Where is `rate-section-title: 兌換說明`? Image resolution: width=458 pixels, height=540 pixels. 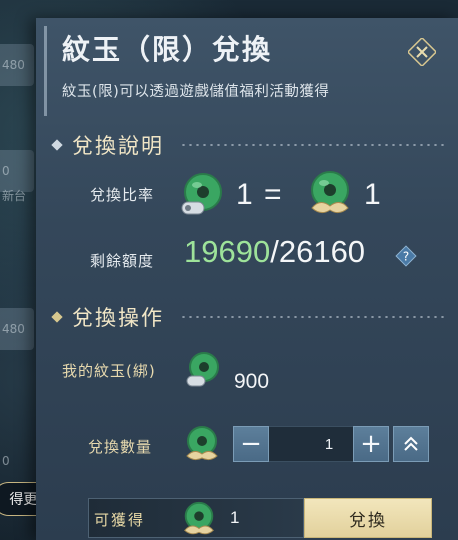 rate-section-title: 兌換說明 is located at coordinates (118, 146).